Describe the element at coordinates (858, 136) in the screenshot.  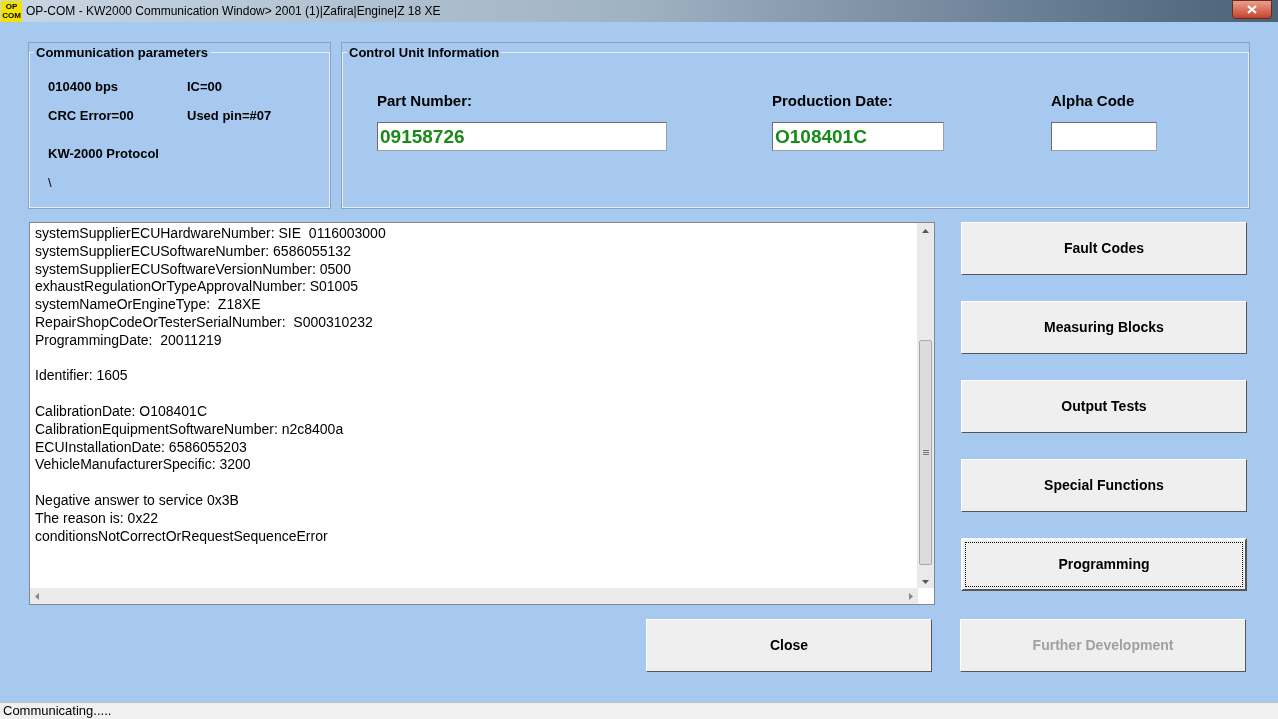
I see `input-field: O108401C` at that location.